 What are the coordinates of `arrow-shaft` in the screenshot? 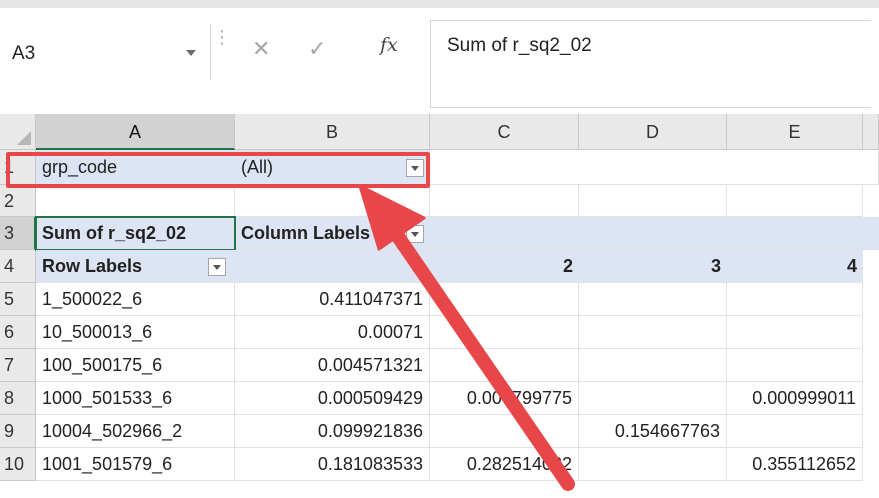 It's located at (478, 353).